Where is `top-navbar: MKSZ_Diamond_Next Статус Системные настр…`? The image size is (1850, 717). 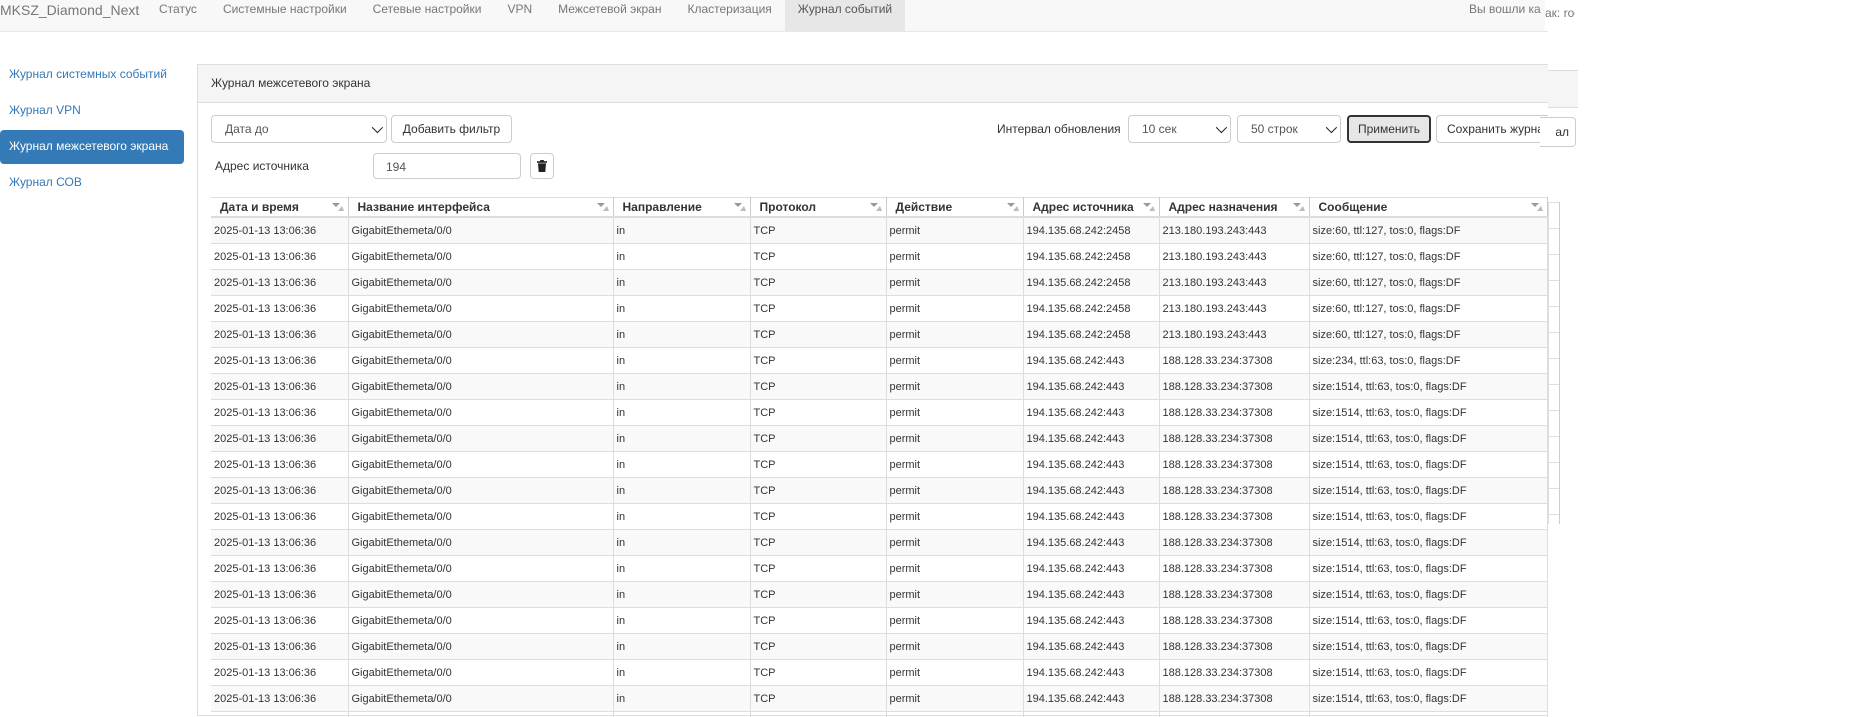
top-navbar: MKSZ_Diamond_Next Статус Системные настр… is located at coordinates (774, 16).